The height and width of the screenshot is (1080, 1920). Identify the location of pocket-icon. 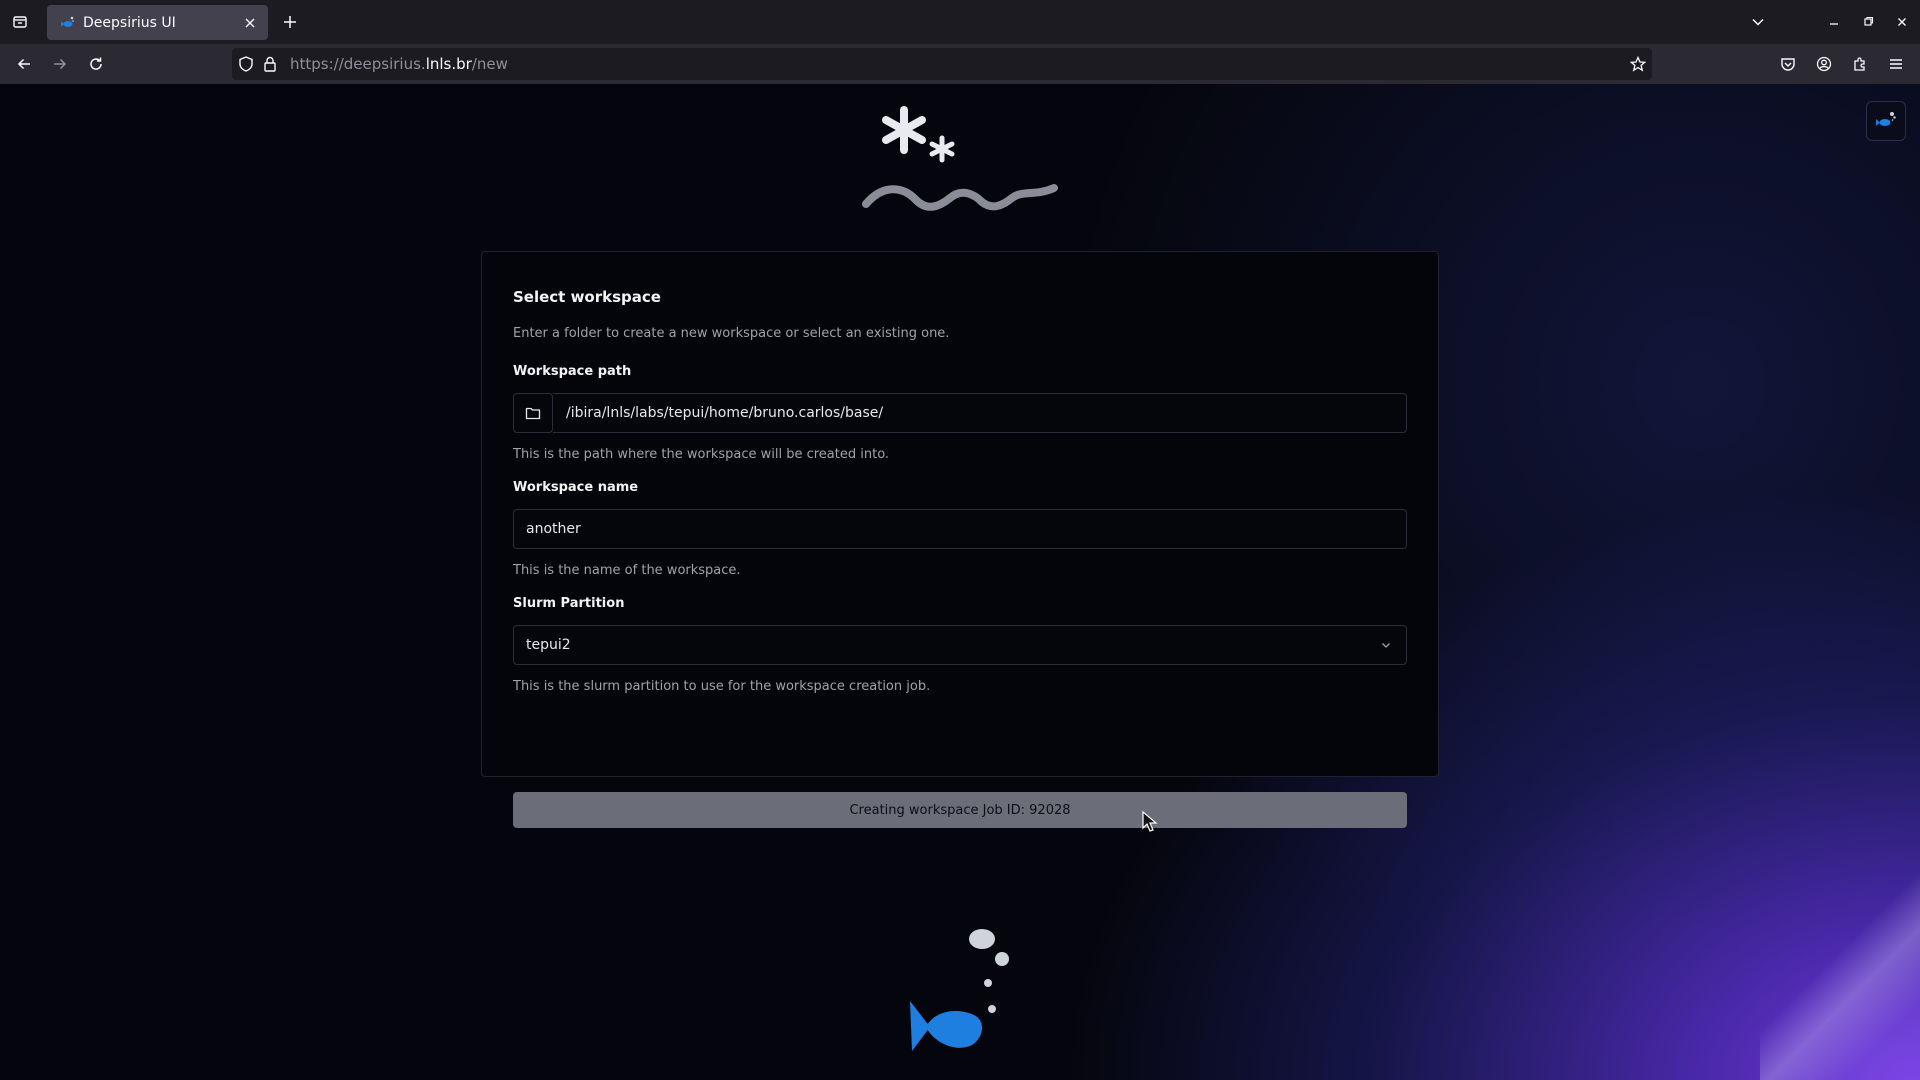
(1788, 64).